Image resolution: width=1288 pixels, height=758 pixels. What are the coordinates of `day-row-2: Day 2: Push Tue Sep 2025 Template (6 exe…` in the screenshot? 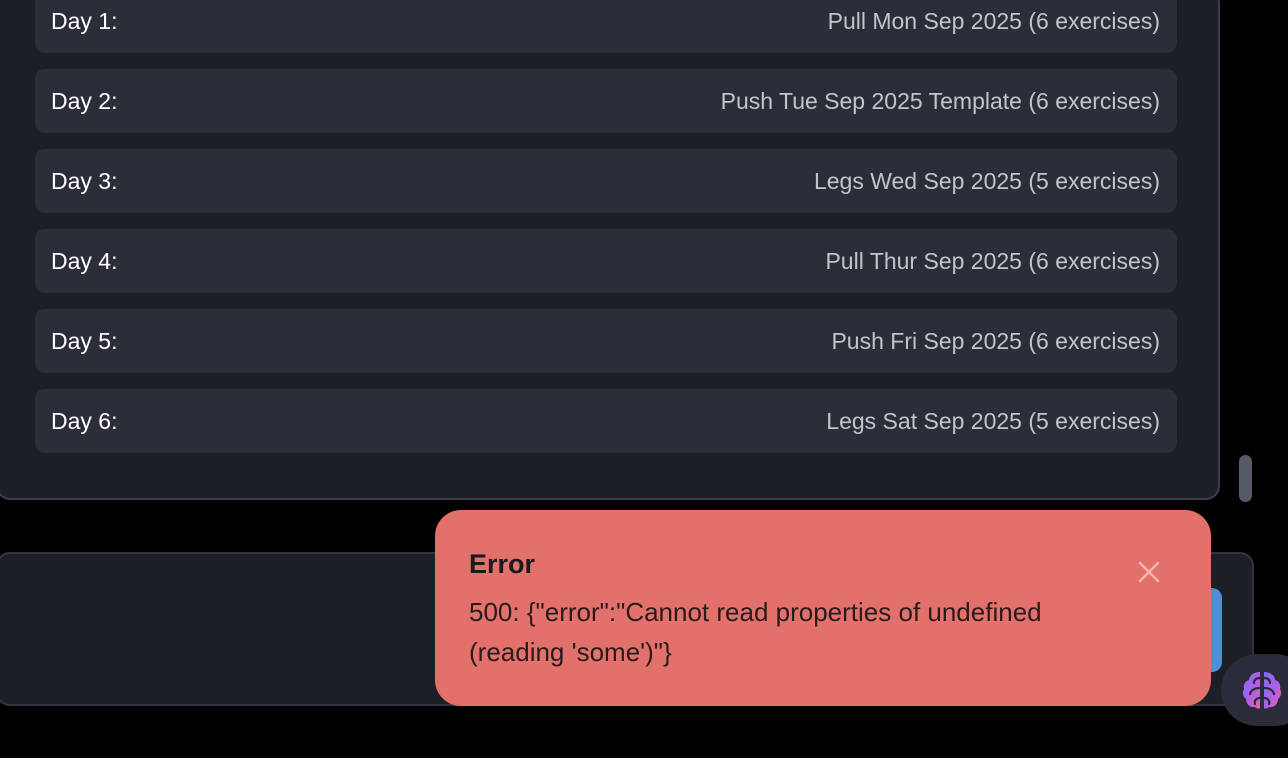 It's located at (606, 101).